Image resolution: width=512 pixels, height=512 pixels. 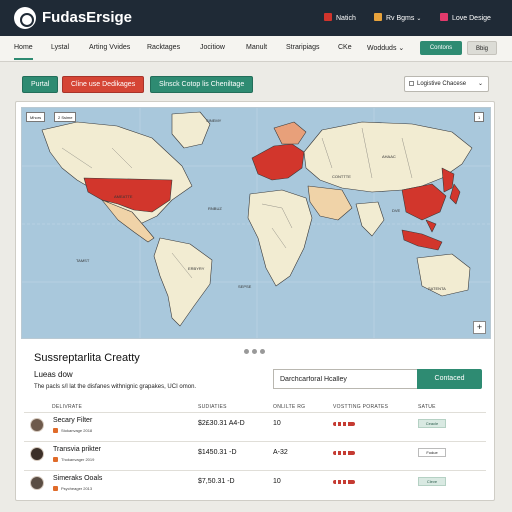 I want to click on logistics-select: Logistive Chacese ⌄, so click(x=446, y=84).